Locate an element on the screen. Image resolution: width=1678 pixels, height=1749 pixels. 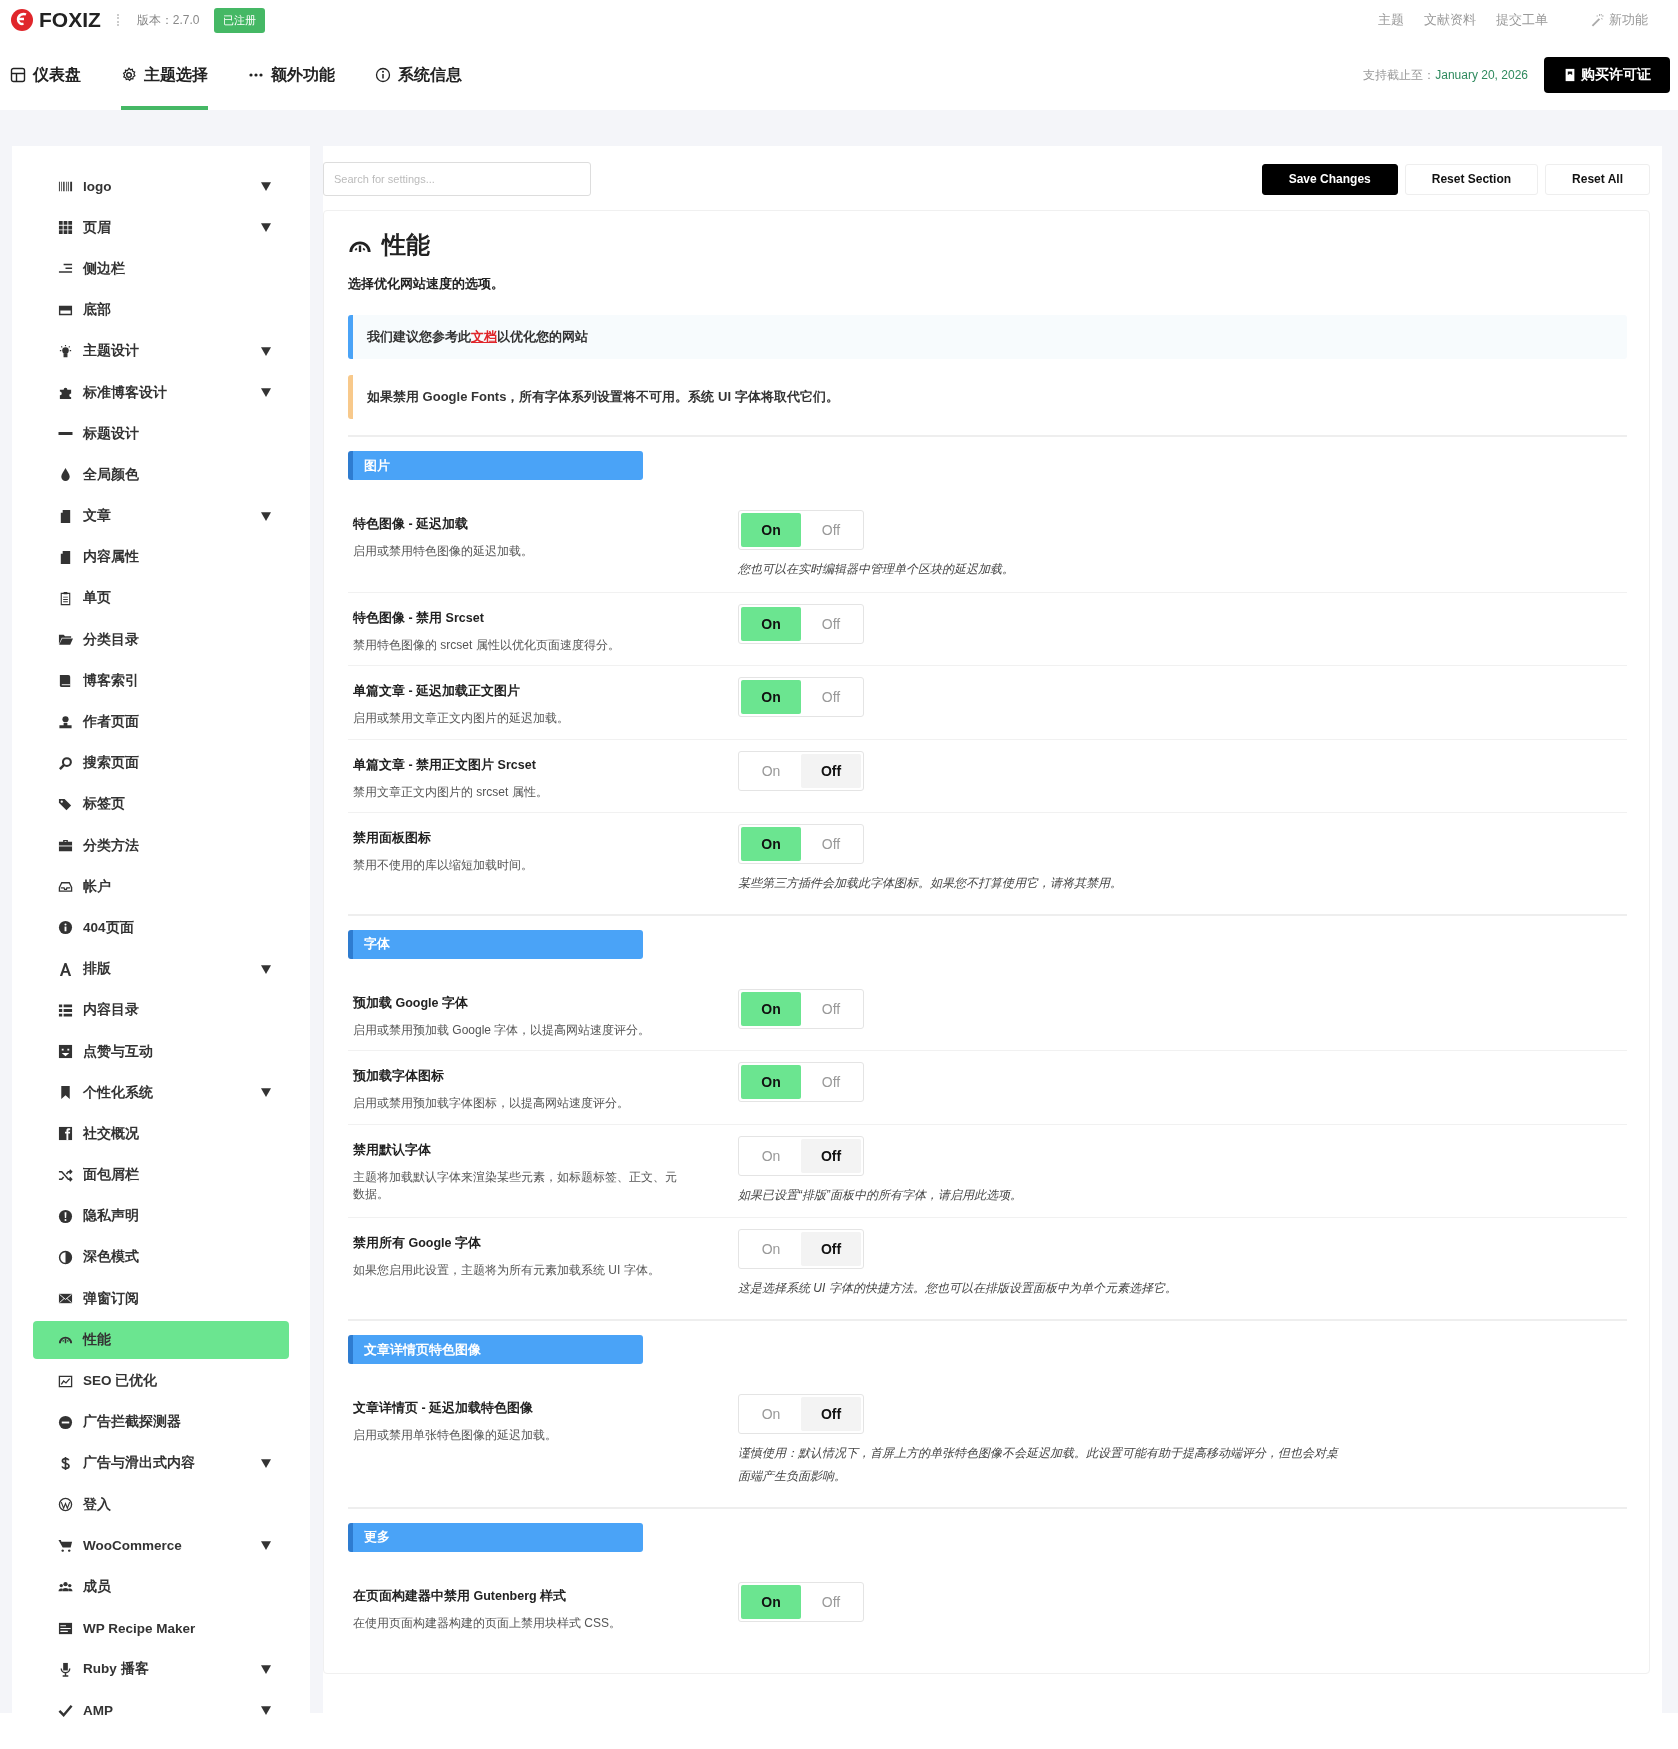
sidebar-item: 作者页面 is located at coordinates (161, 722).